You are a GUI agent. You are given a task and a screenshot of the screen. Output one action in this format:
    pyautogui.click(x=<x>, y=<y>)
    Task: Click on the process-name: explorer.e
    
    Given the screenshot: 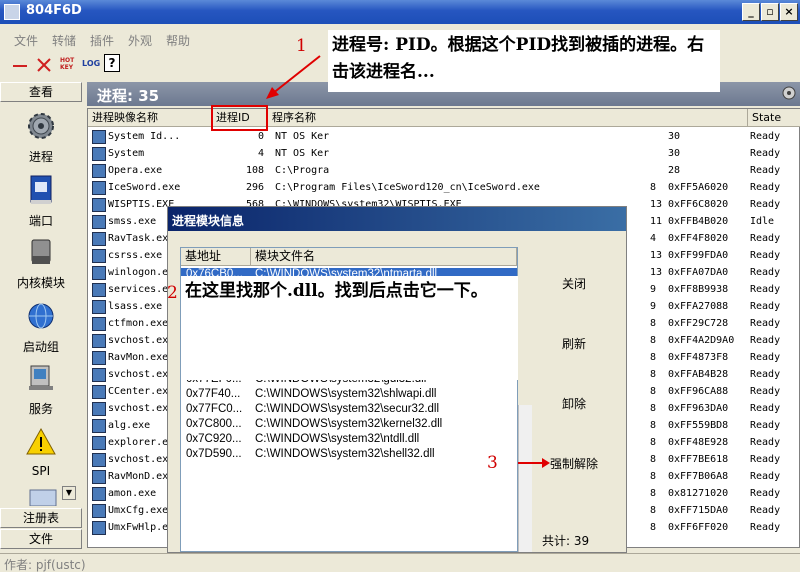 What is the action you would take?
    pyautogui.click(x=138, y=442)
    